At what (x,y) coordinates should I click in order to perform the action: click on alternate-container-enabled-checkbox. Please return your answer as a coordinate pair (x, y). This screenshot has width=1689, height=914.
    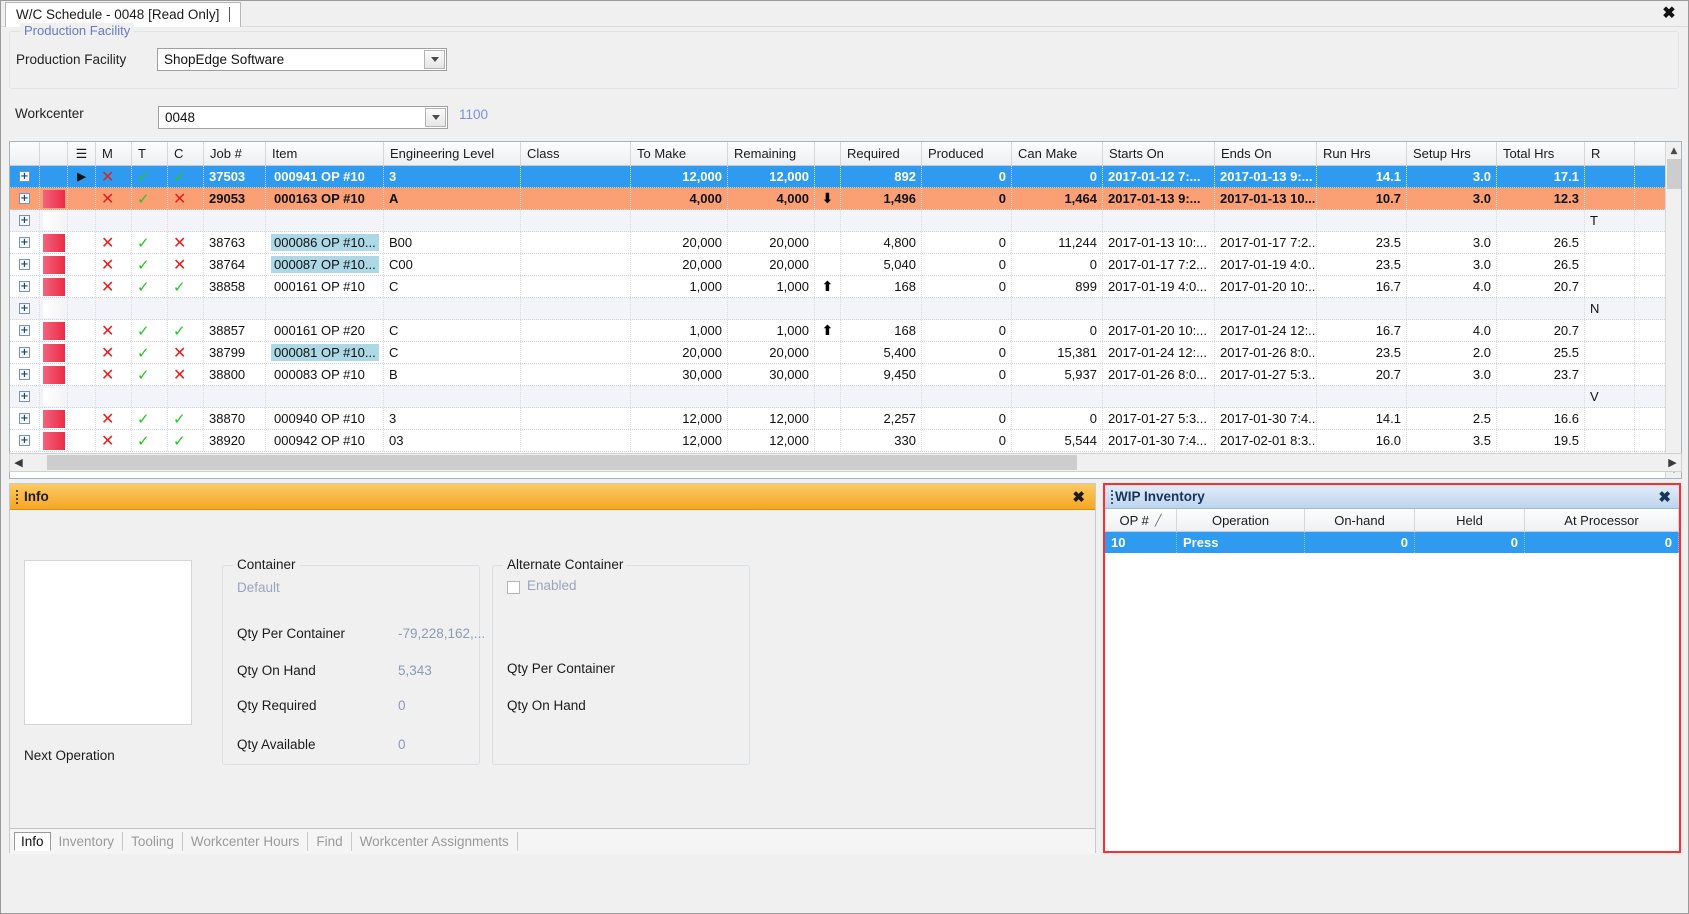
    Looking at the image, I should click on (513, 587).